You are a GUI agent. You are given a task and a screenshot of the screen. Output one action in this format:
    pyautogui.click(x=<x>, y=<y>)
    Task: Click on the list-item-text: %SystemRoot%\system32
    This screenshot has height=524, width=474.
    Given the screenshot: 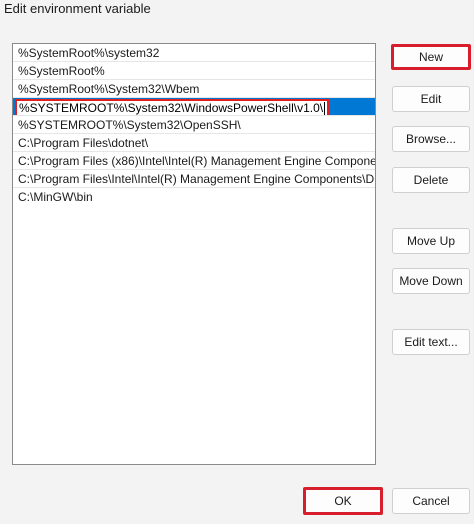 What is the action you would take?
    pyautogui.click(x=89, y=53)
    